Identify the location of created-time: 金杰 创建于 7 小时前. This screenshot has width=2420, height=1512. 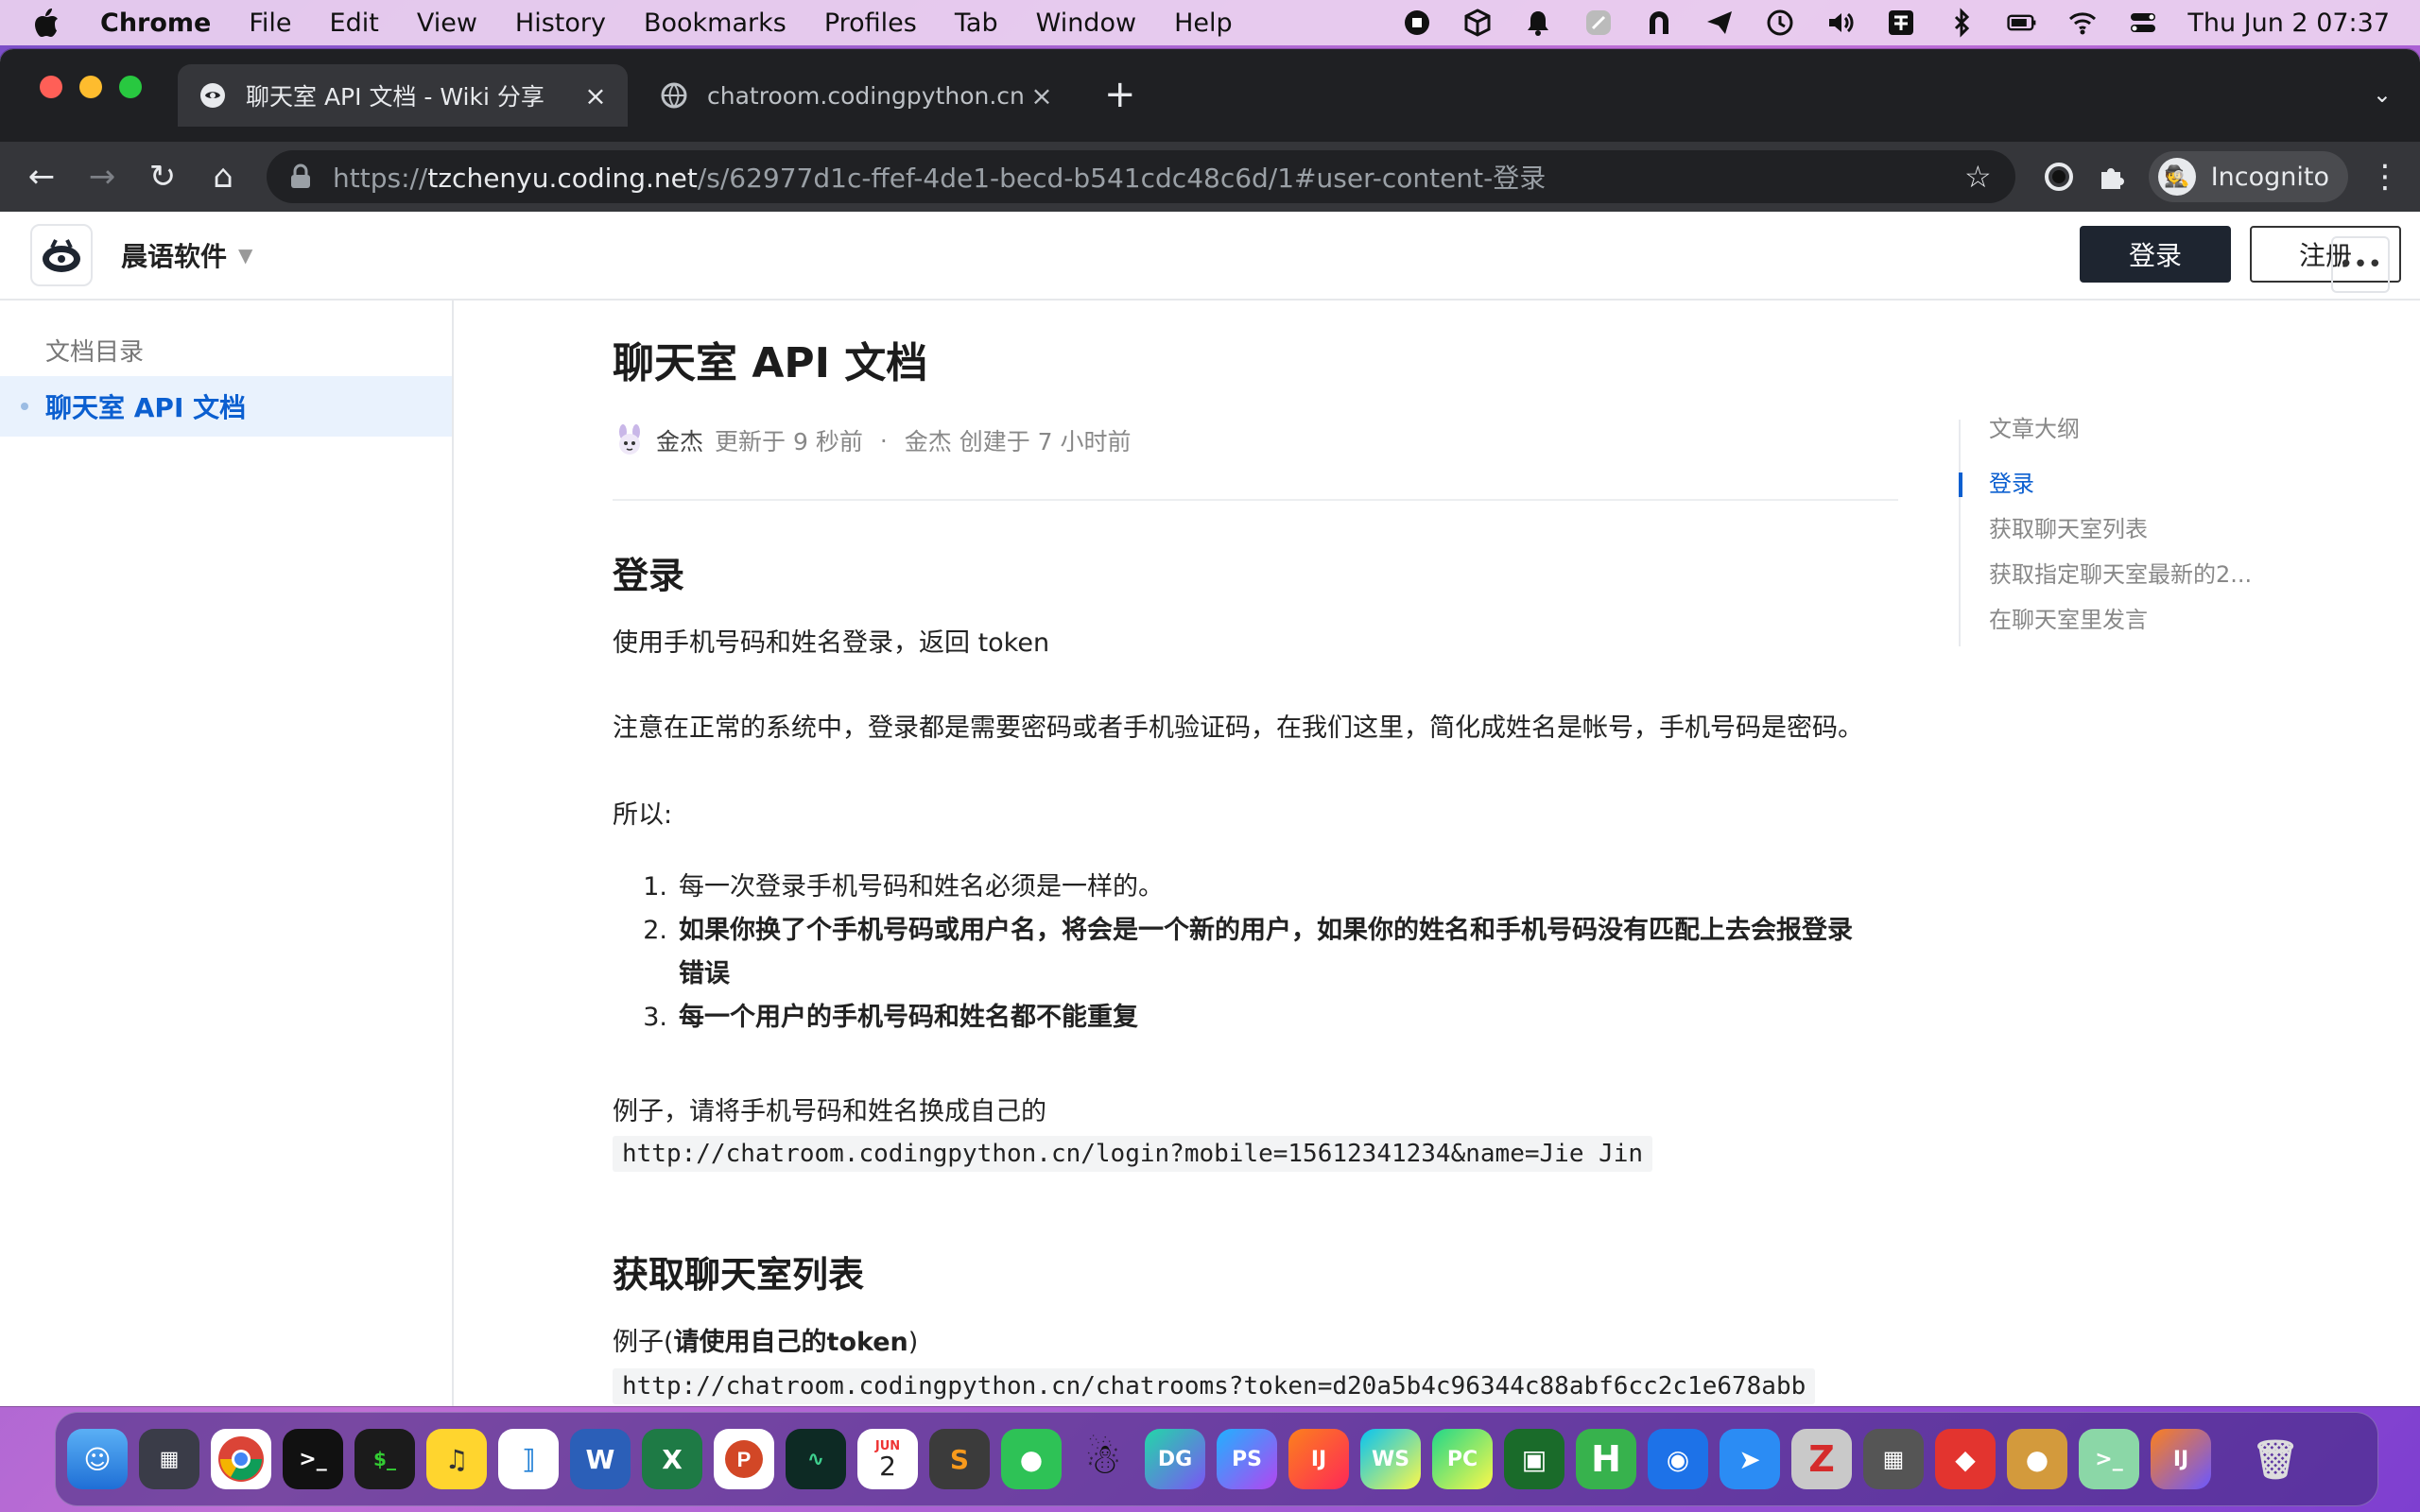
(1018, 441).